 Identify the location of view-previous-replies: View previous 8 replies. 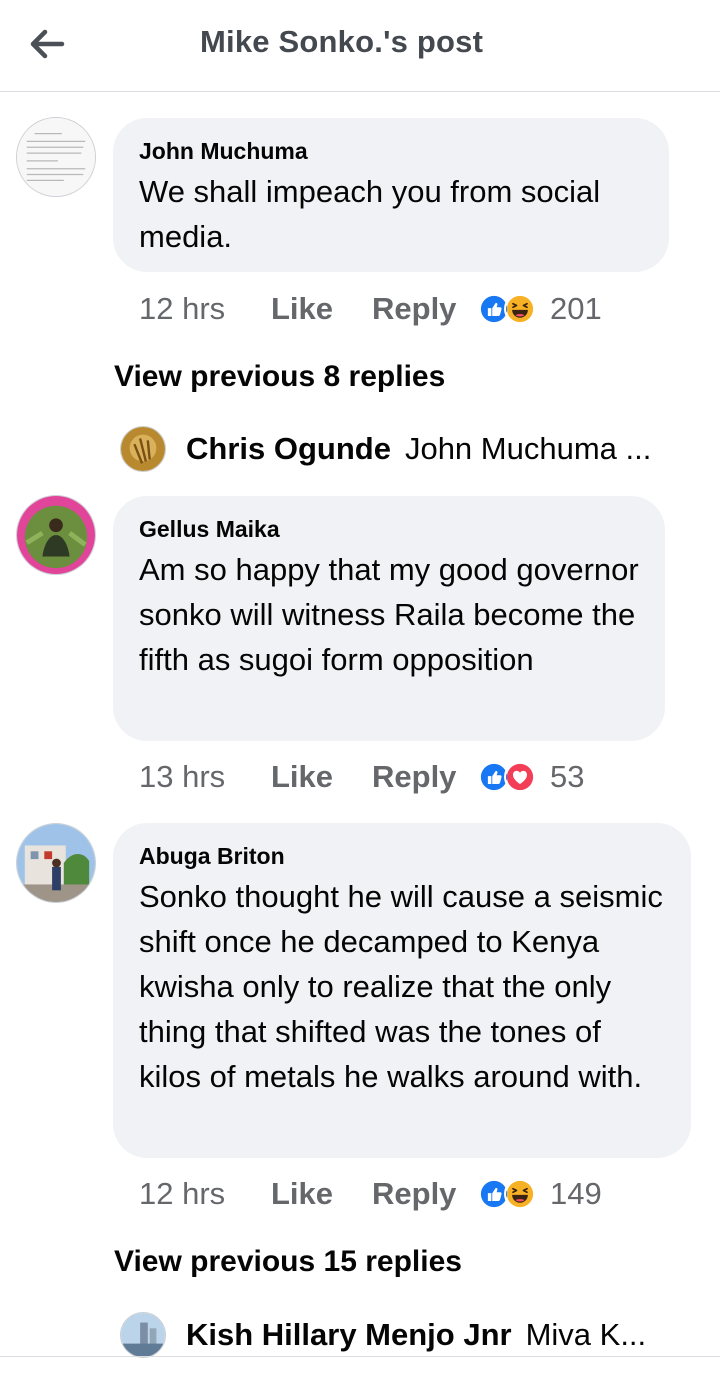
(279, 377).